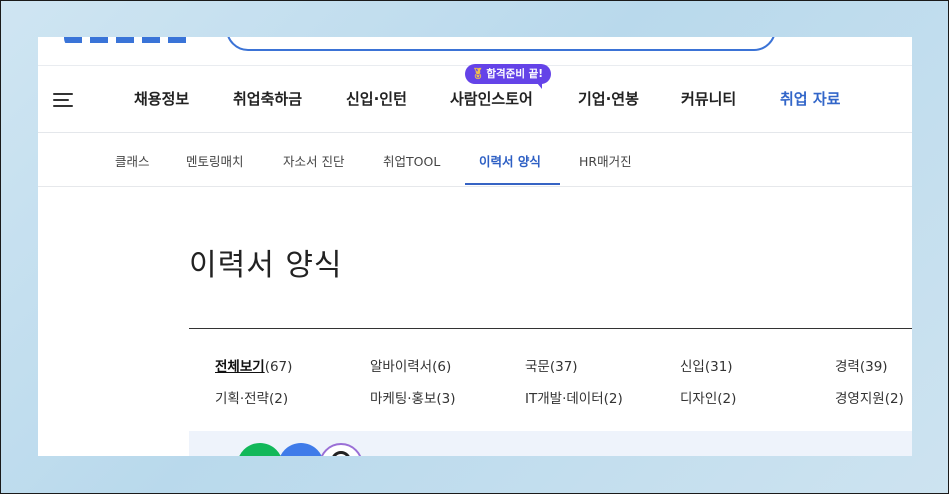  I want to click on filter-management: 경영지원(2), so click(869, 397).